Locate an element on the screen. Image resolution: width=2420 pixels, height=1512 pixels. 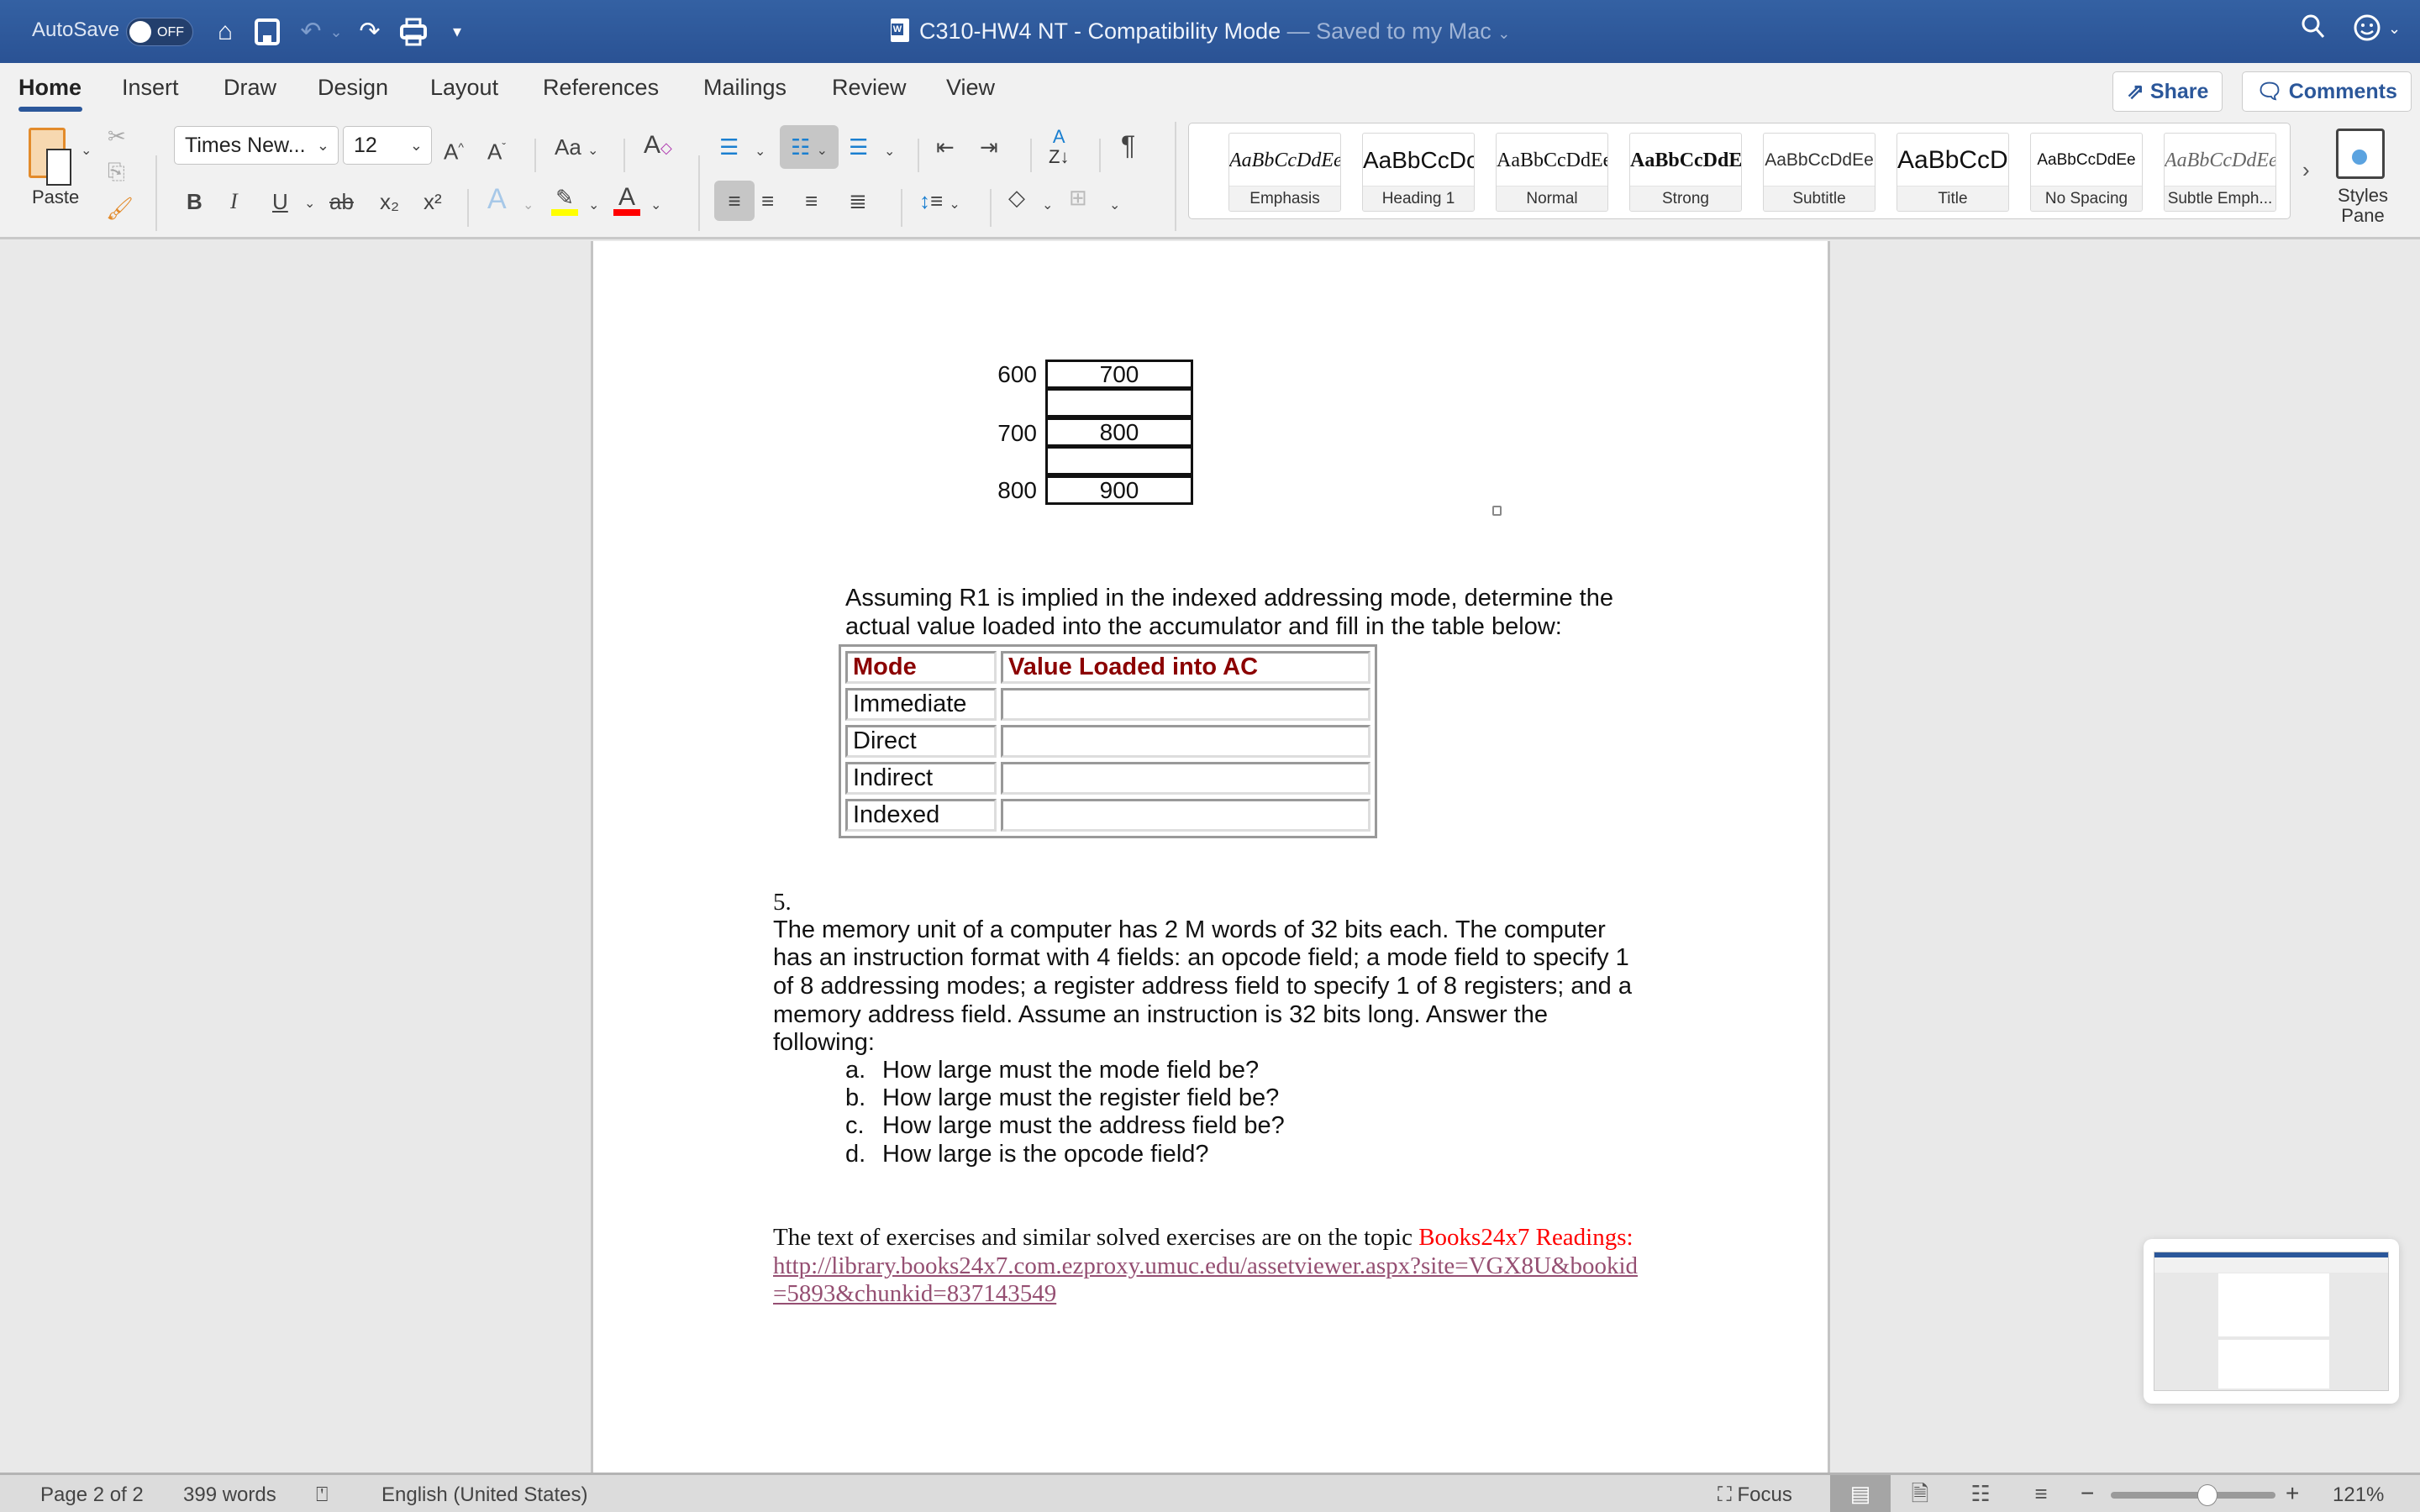
tab-design: Design is located at coordinates (353, 88).